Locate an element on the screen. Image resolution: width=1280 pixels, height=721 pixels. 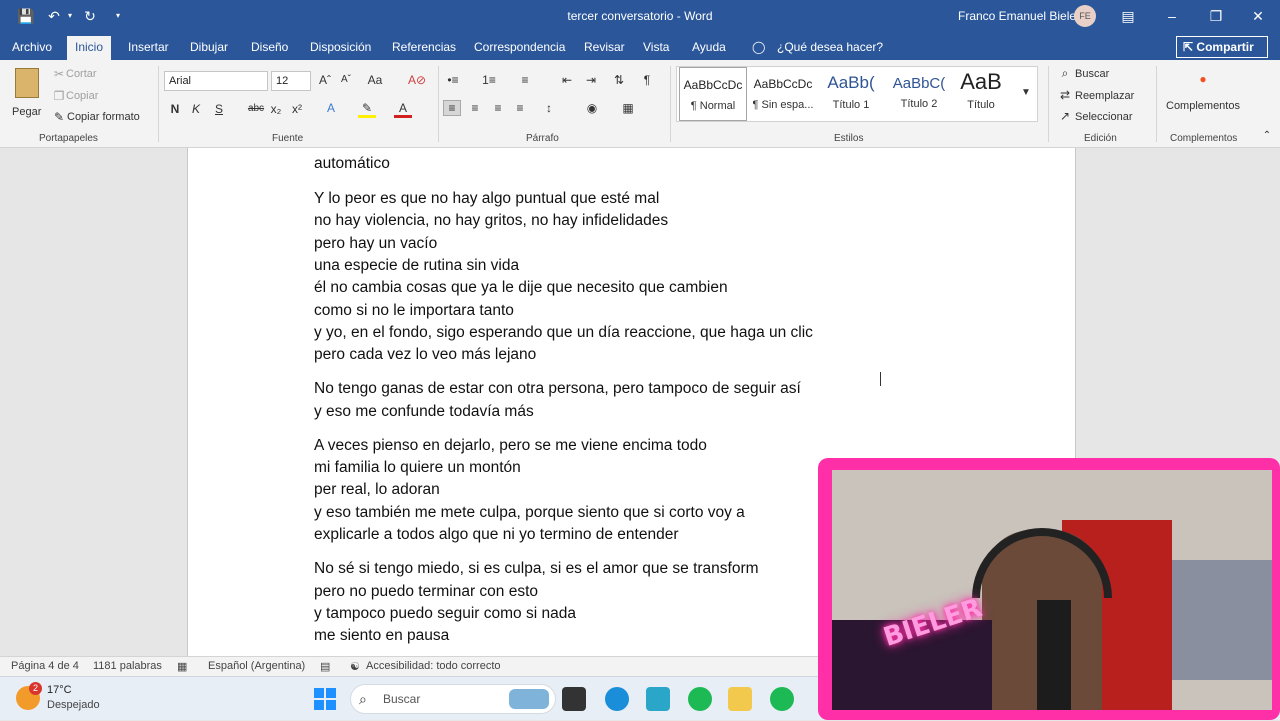
font-name-select: Arial is located at coordinates (216, 81).